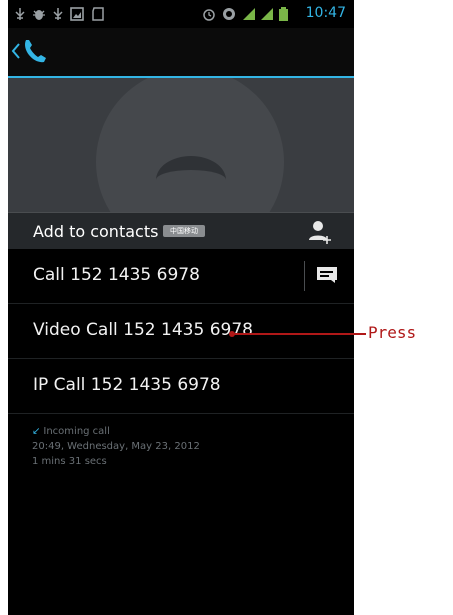 The image size is (453, 615). I want to click on annotation-press-label: Press, so click(392, 332).